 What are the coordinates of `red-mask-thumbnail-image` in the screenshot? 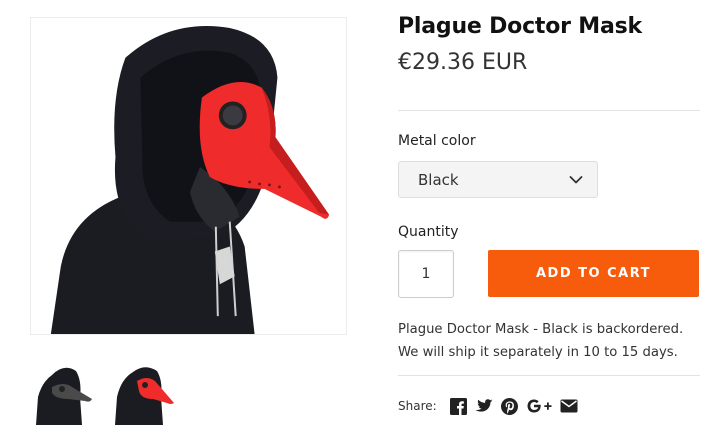 It's located at (143, 391).